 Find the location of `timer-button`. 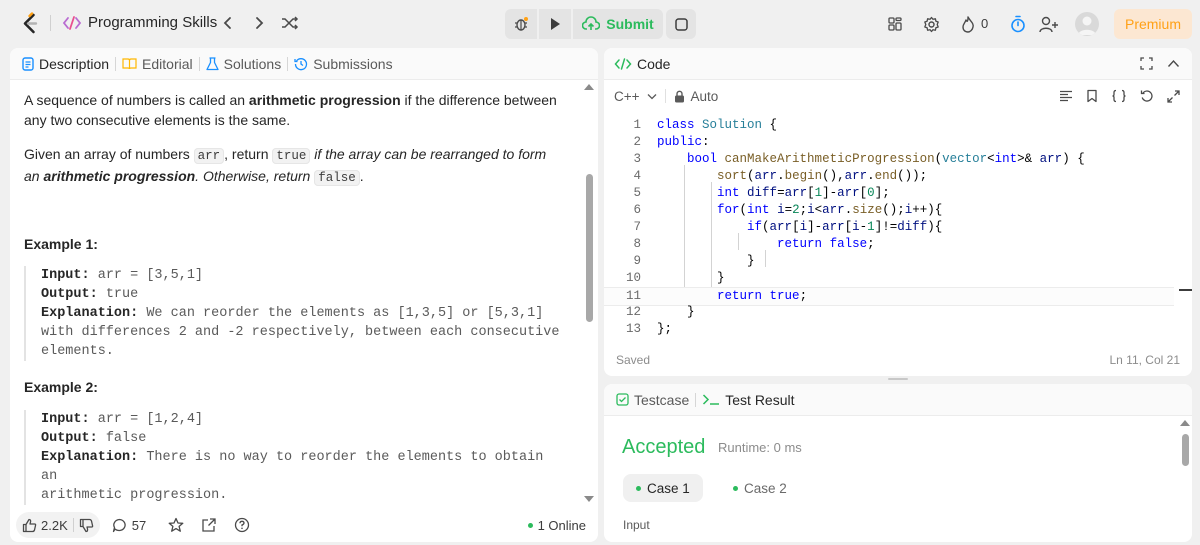

timer-button is located at coordinates (1018, 24).